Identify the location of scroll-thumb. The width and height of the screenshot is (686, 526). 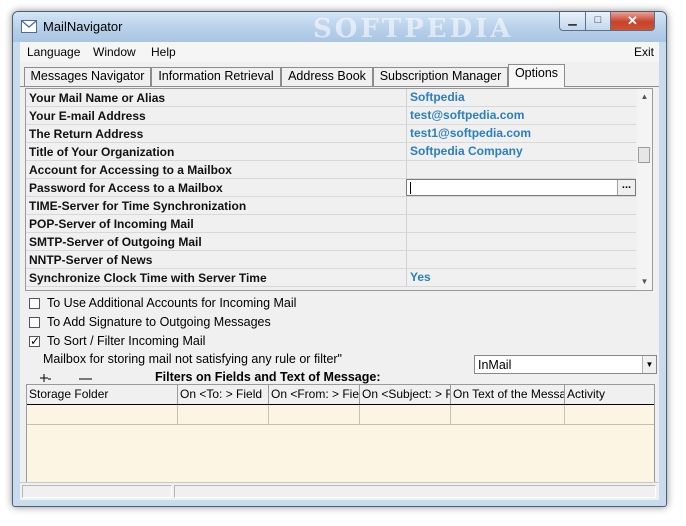
(644, 155).